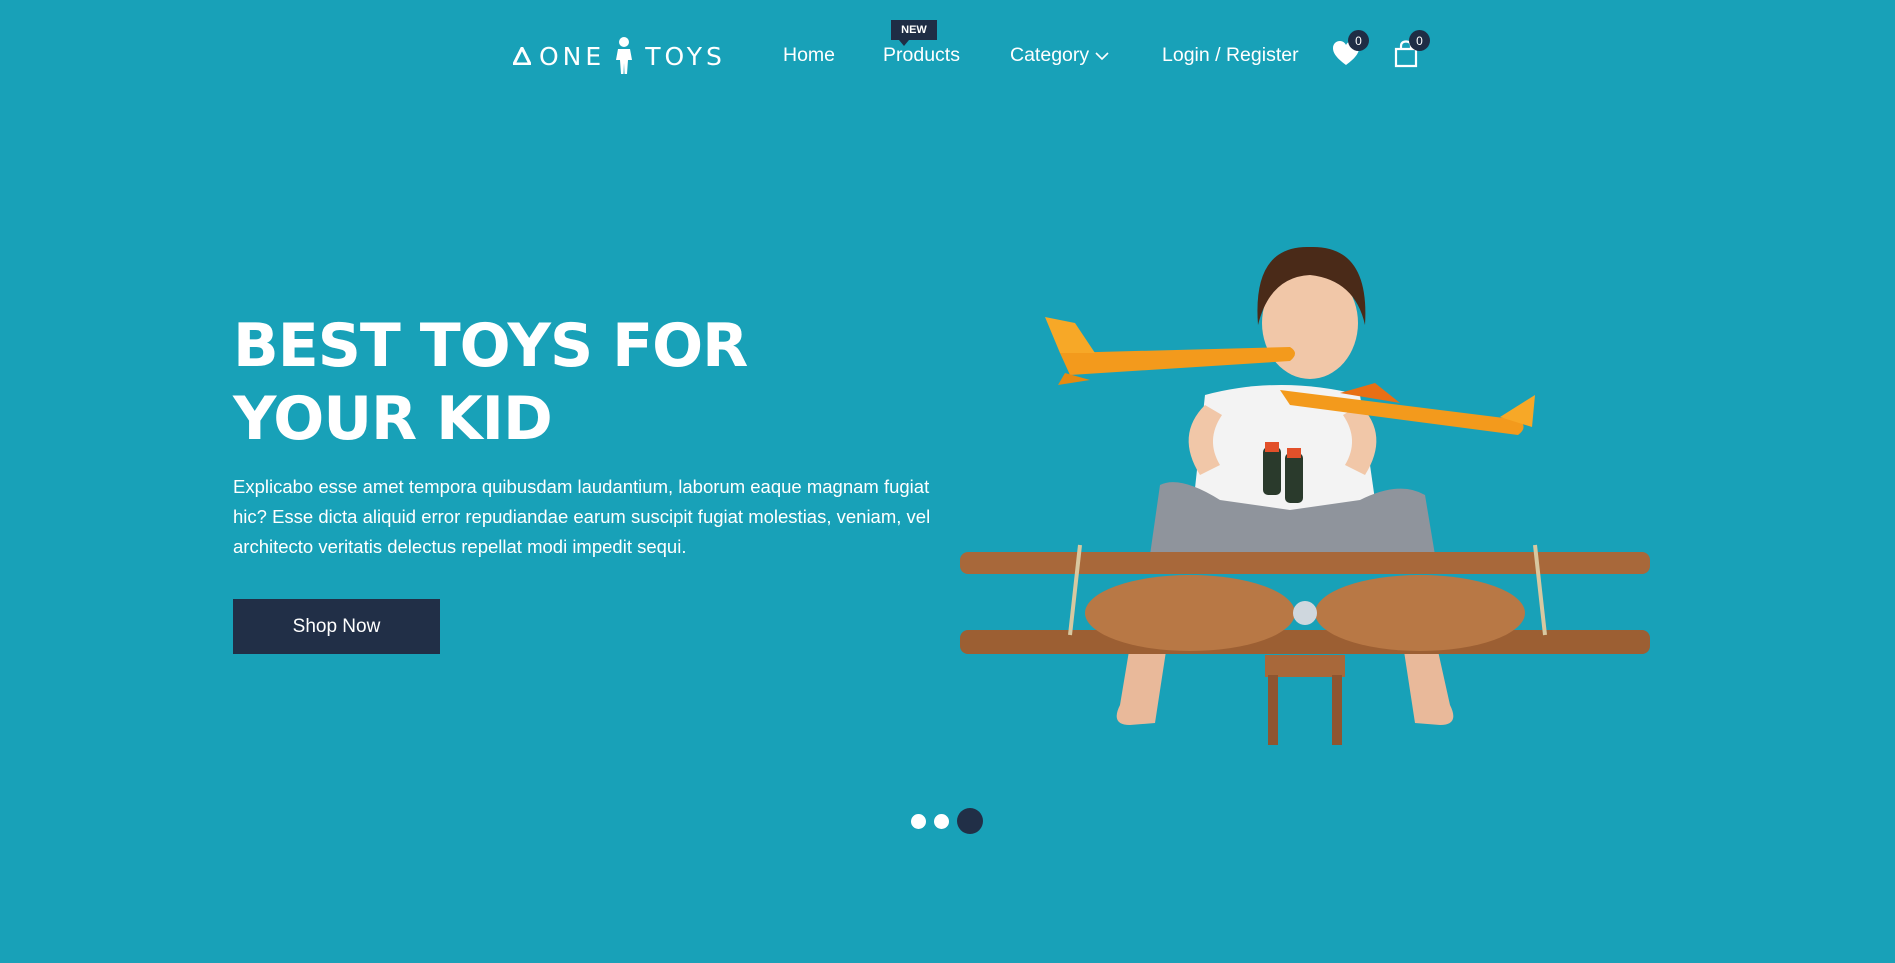 This screenshot has height=963, width=1895. I want to click on brand-name-left: ONE, so click(572, 56).